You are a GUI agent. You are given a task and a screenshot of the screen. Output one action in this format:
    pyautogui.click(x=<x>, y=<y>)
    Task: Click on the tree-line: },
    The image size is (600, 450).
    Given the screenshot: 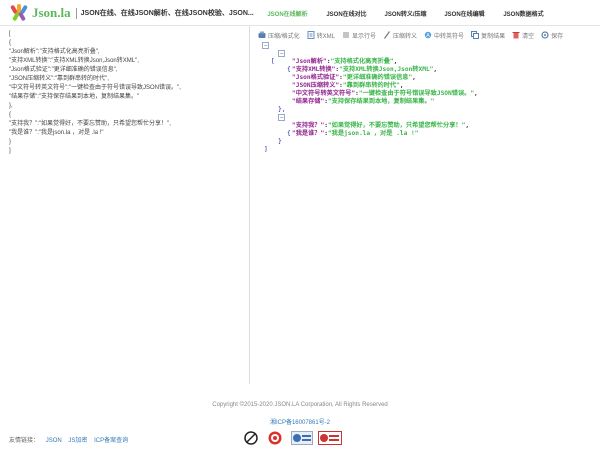 What is the action you would take?
    pyautogui.click(x=370, y=110)
    